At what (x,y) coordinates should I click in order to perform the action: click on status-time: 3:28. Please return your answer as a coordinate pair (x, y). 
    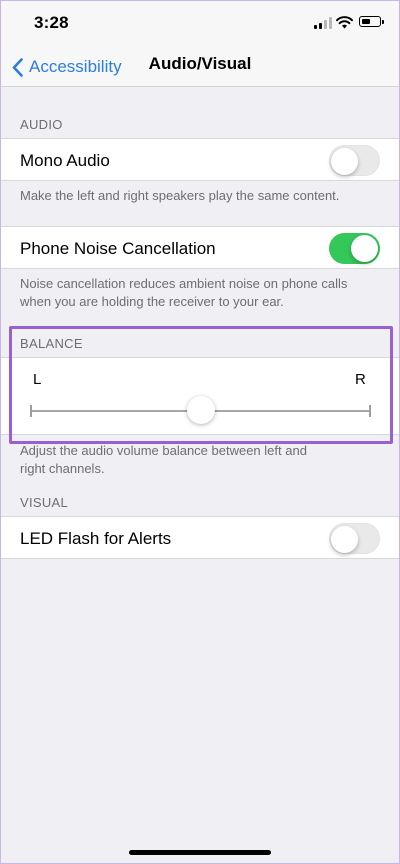
    Looking at the image, I should click on (51, 22).